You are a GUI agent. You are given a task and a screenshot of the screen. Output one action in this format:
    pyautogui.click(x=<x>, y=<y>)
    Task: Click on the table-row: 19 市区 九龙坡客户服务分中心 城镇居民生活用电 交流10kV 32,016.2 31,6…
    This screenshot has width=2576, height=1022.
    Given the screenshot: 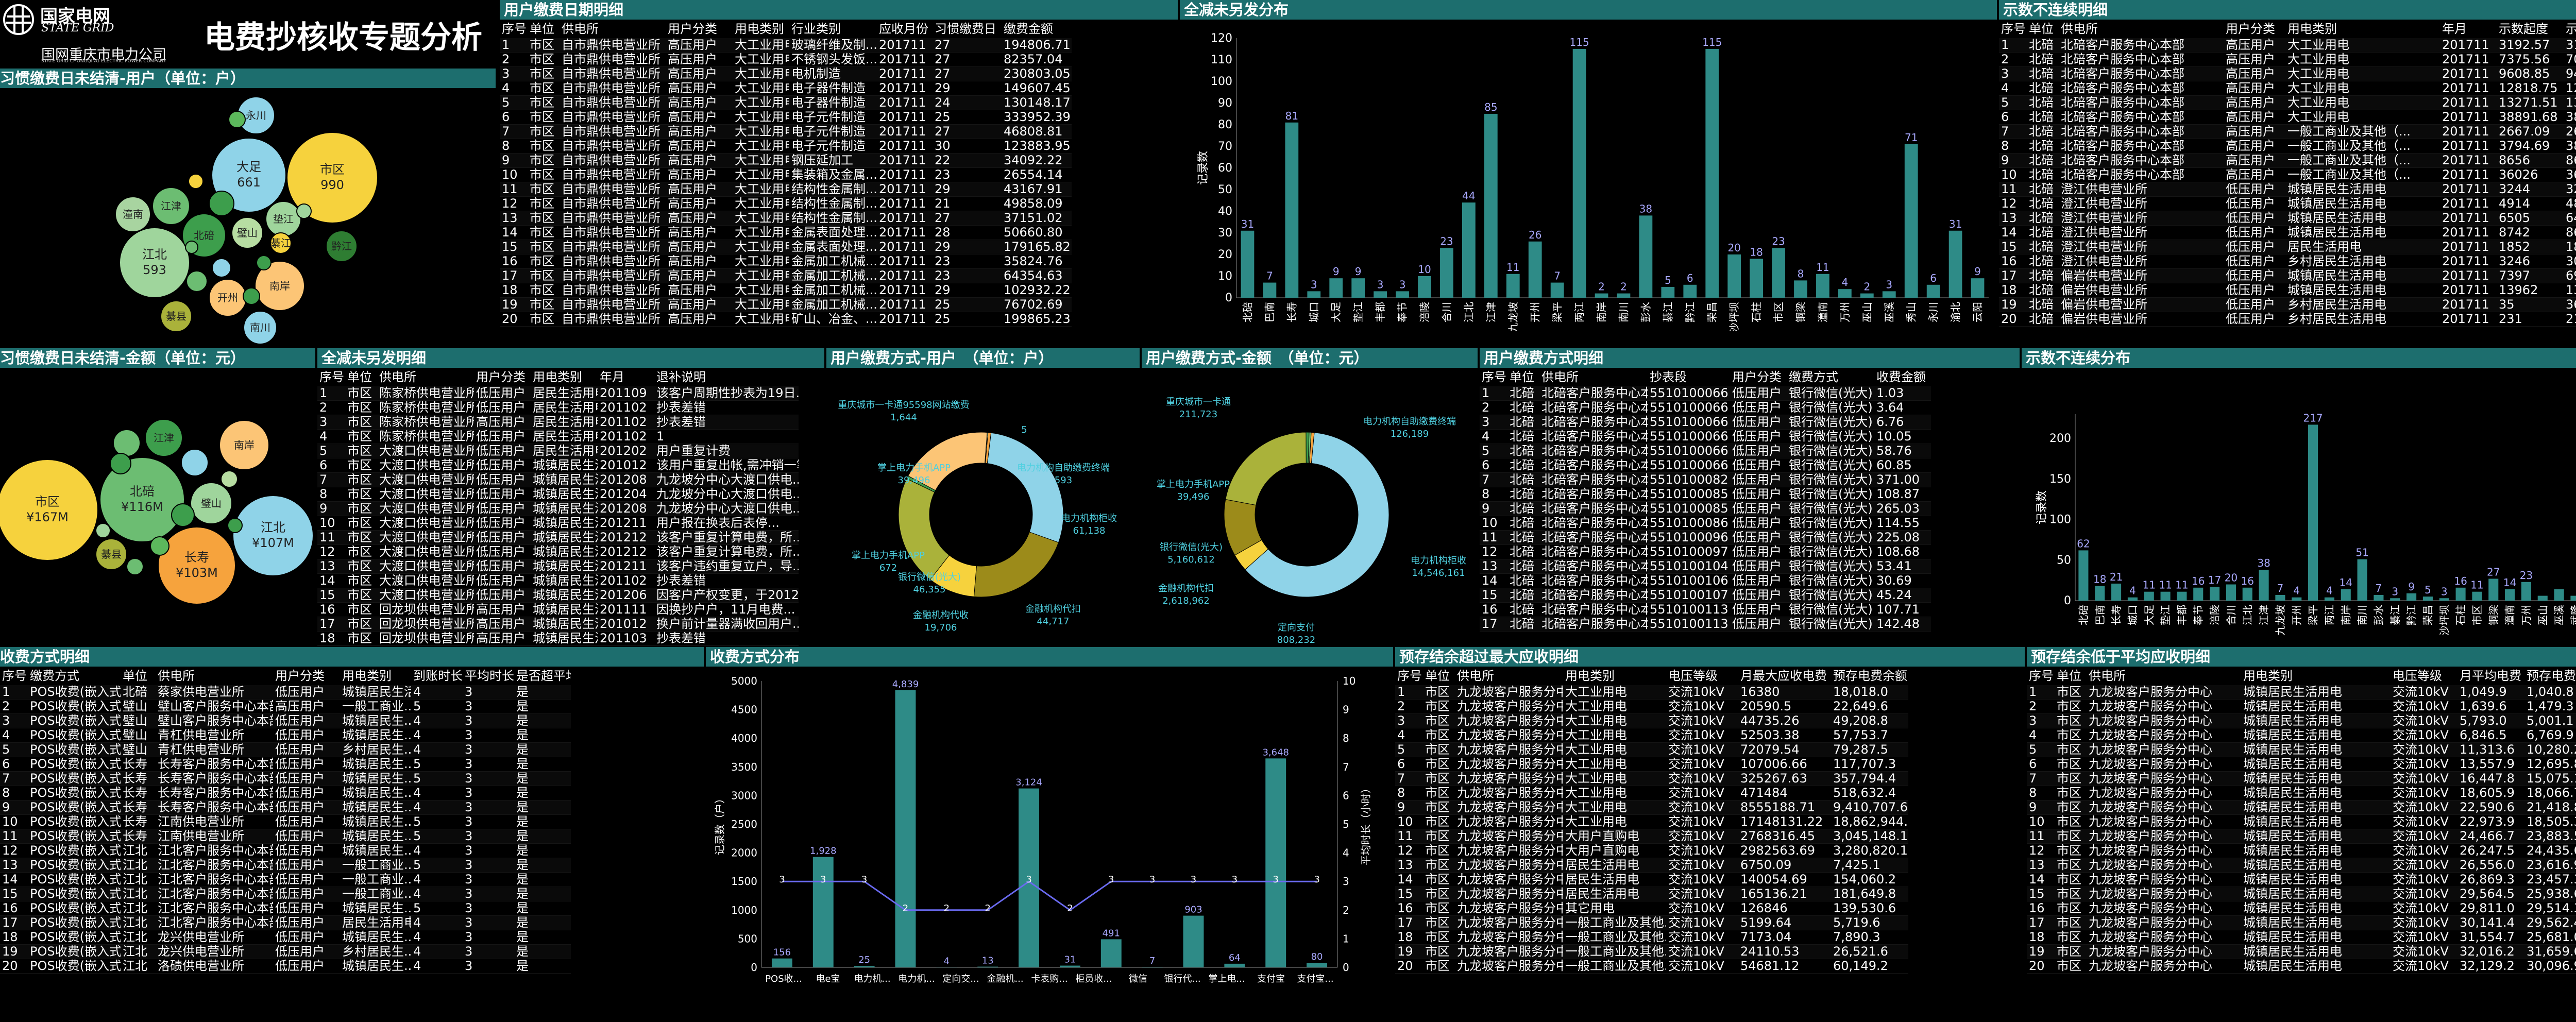 What is the action you would take?
    pyautogui.click(x=2301, y=951)
    